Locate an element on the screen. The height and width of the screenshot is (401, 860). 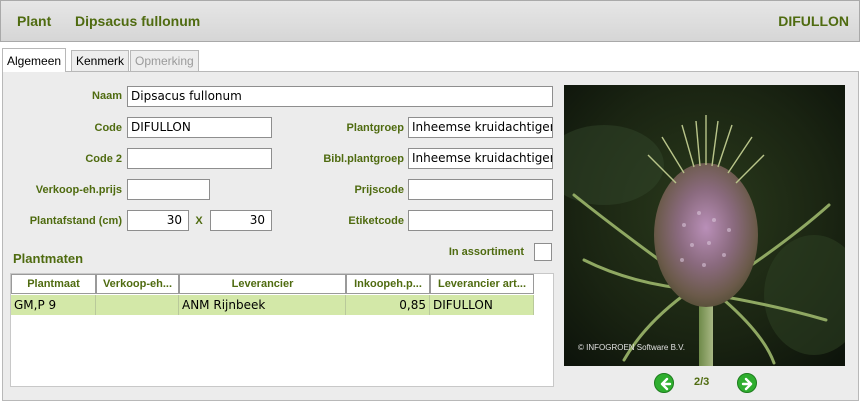
cell-verkoop is located at coordinates (137, 305).